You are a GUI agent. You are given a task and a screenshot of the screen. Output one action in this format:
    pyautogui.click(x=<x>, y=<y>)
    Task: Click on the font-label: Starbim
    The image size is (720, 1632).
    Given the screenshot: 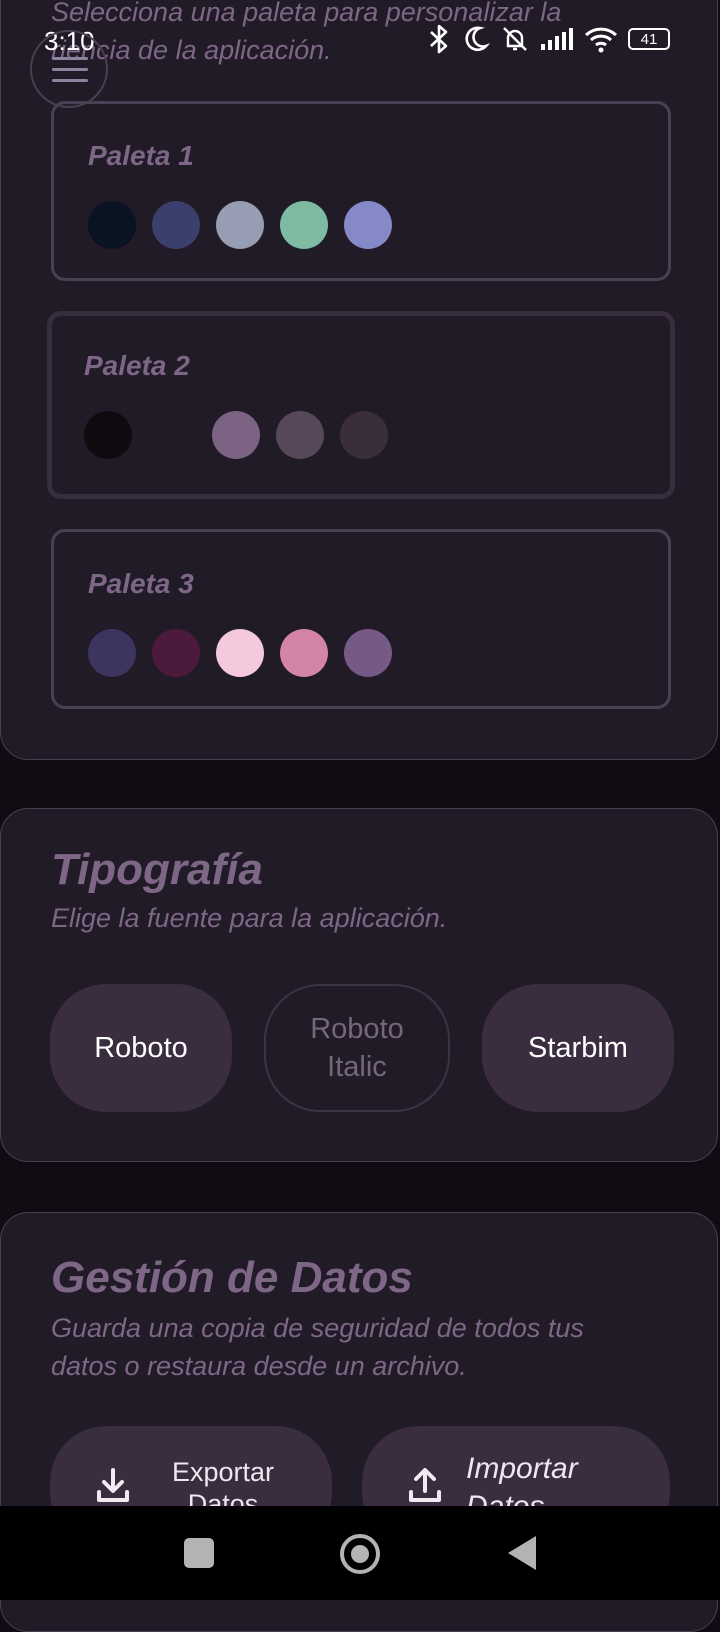 What is the action you would take?
    pyautogui.click(x=578, y=1048)
    